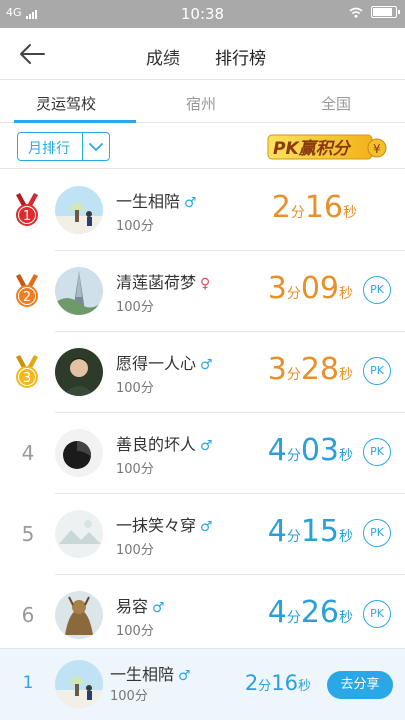  I want to click on rank-number: 5, so click(28, 534).